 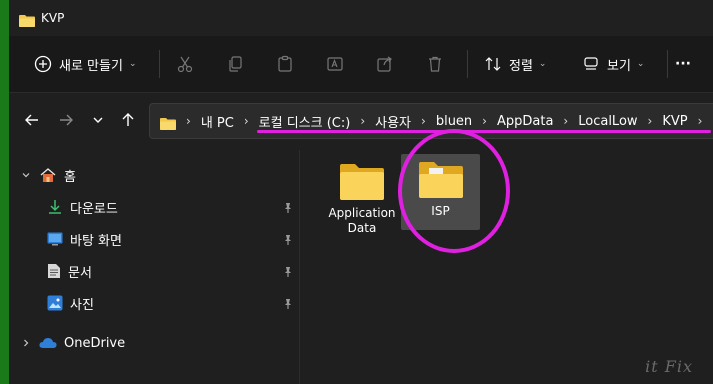 What do you see at coordinates (32, 120) in the screenshot?
I see `back-arrow-icon` at bounding box center [32, 120].